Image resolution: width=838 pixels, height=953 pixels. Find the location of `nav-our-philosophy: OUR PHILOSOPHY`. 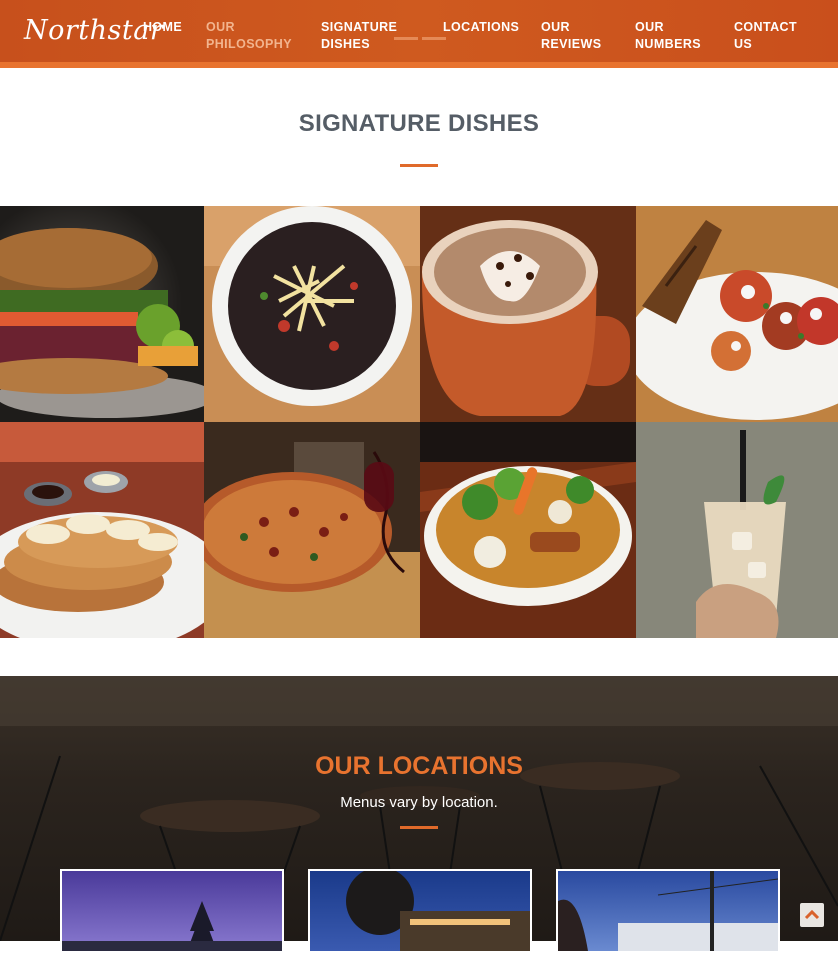

nav-our-philosophy: OUR PHILOSOPHY is located at coordinates (249, 36).